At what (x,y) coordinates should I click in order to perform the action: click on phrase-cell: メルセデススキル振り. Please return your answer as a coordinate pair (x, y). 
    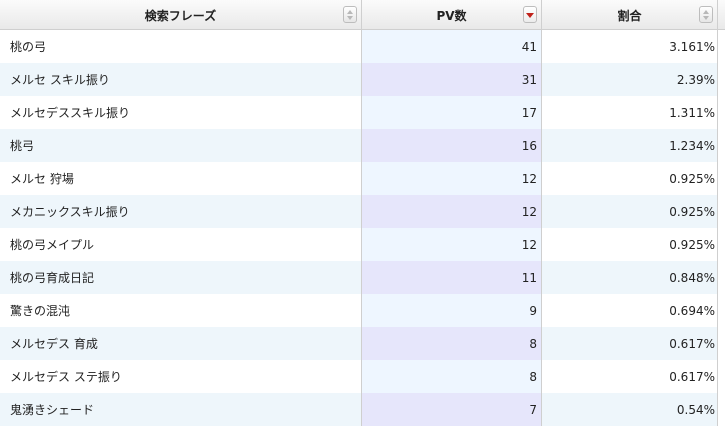
    Looking at the image, I should click on (181, 112).